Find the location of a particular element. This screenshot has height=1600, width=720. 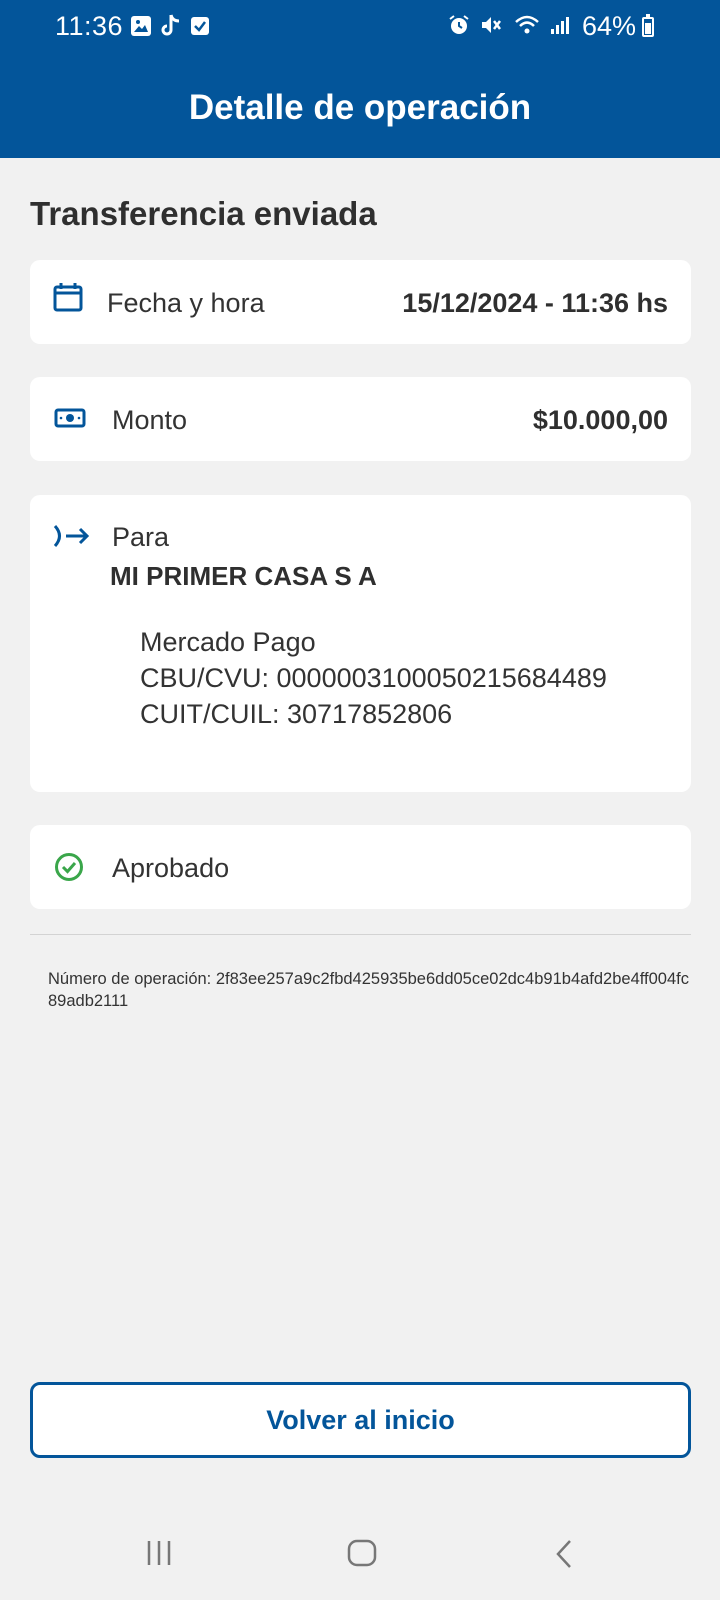

mute-icon is located at coordinates (492, 27).